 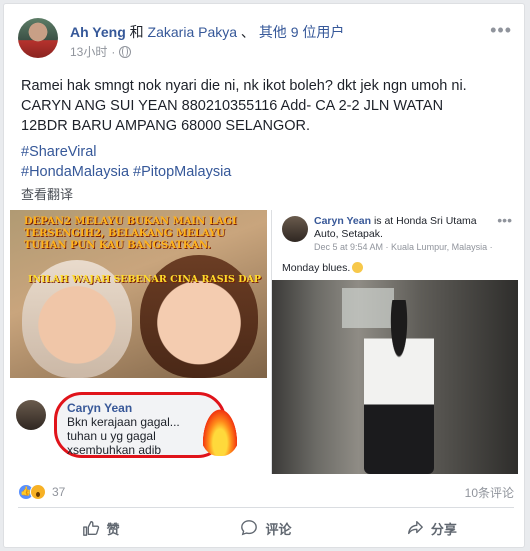 I want to click on tagged-user-link: Zakaria Pakya, so click(x=192, y=32).